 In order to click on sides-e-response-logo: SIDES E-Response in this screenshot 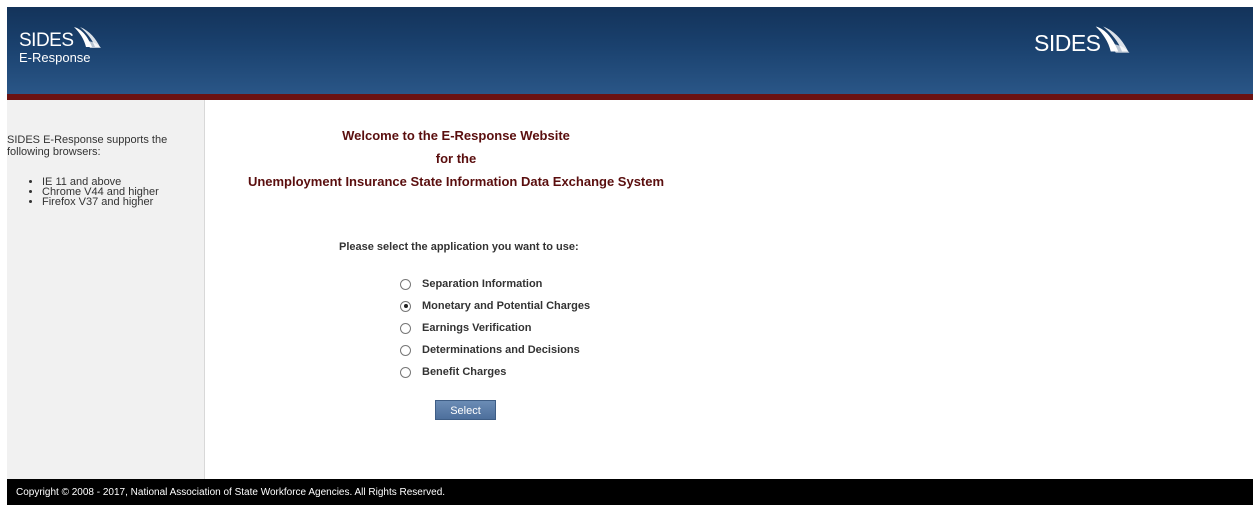, I will do `click(60, 46)`.